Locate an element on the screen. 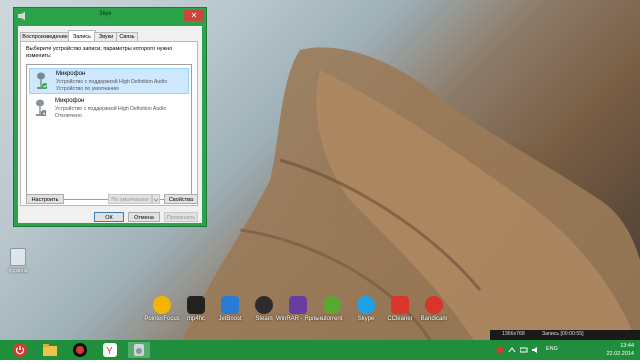 This screenshot has height=363, width=640. dialog-titlebar: Звук ✕ is located at coordinates (110, 16).